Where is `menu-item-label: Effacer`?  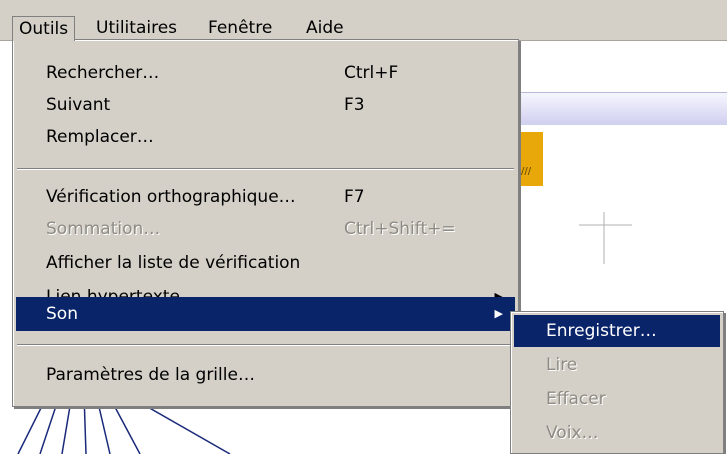 menu-item-label: Effacer is located at coordinates (576, 399).